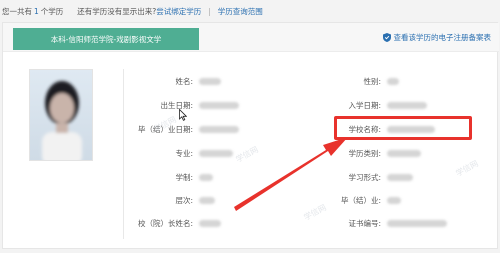 The image size is (500, 253). I want to click on record-summary-bar: 您一共有 1 个学历 还有学历没有显示出来? 尝试绑定学历 | 学历查询范围, so click(250, 11).